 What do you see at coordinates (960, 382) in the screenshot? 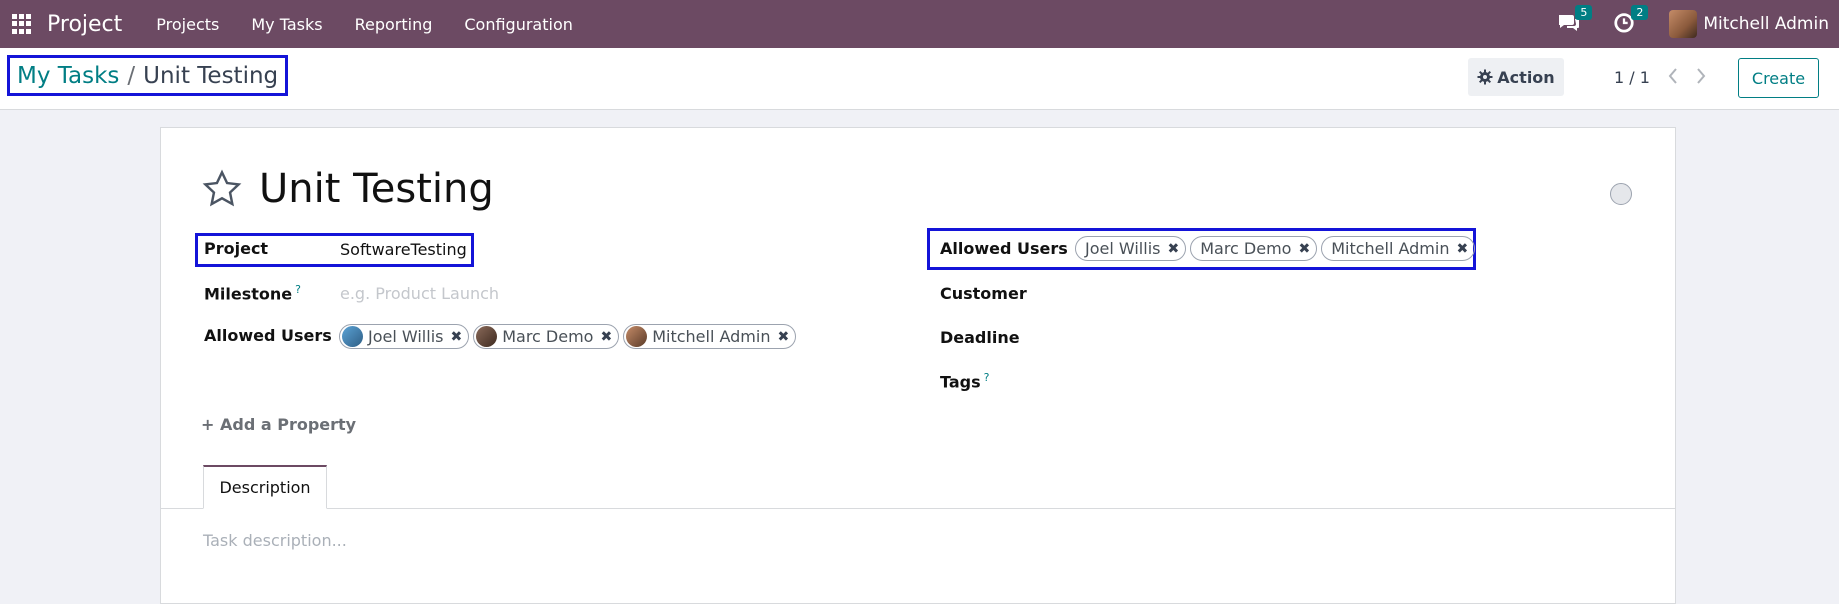
I see `tags-label: Tags` at bounding box center [960, 382].